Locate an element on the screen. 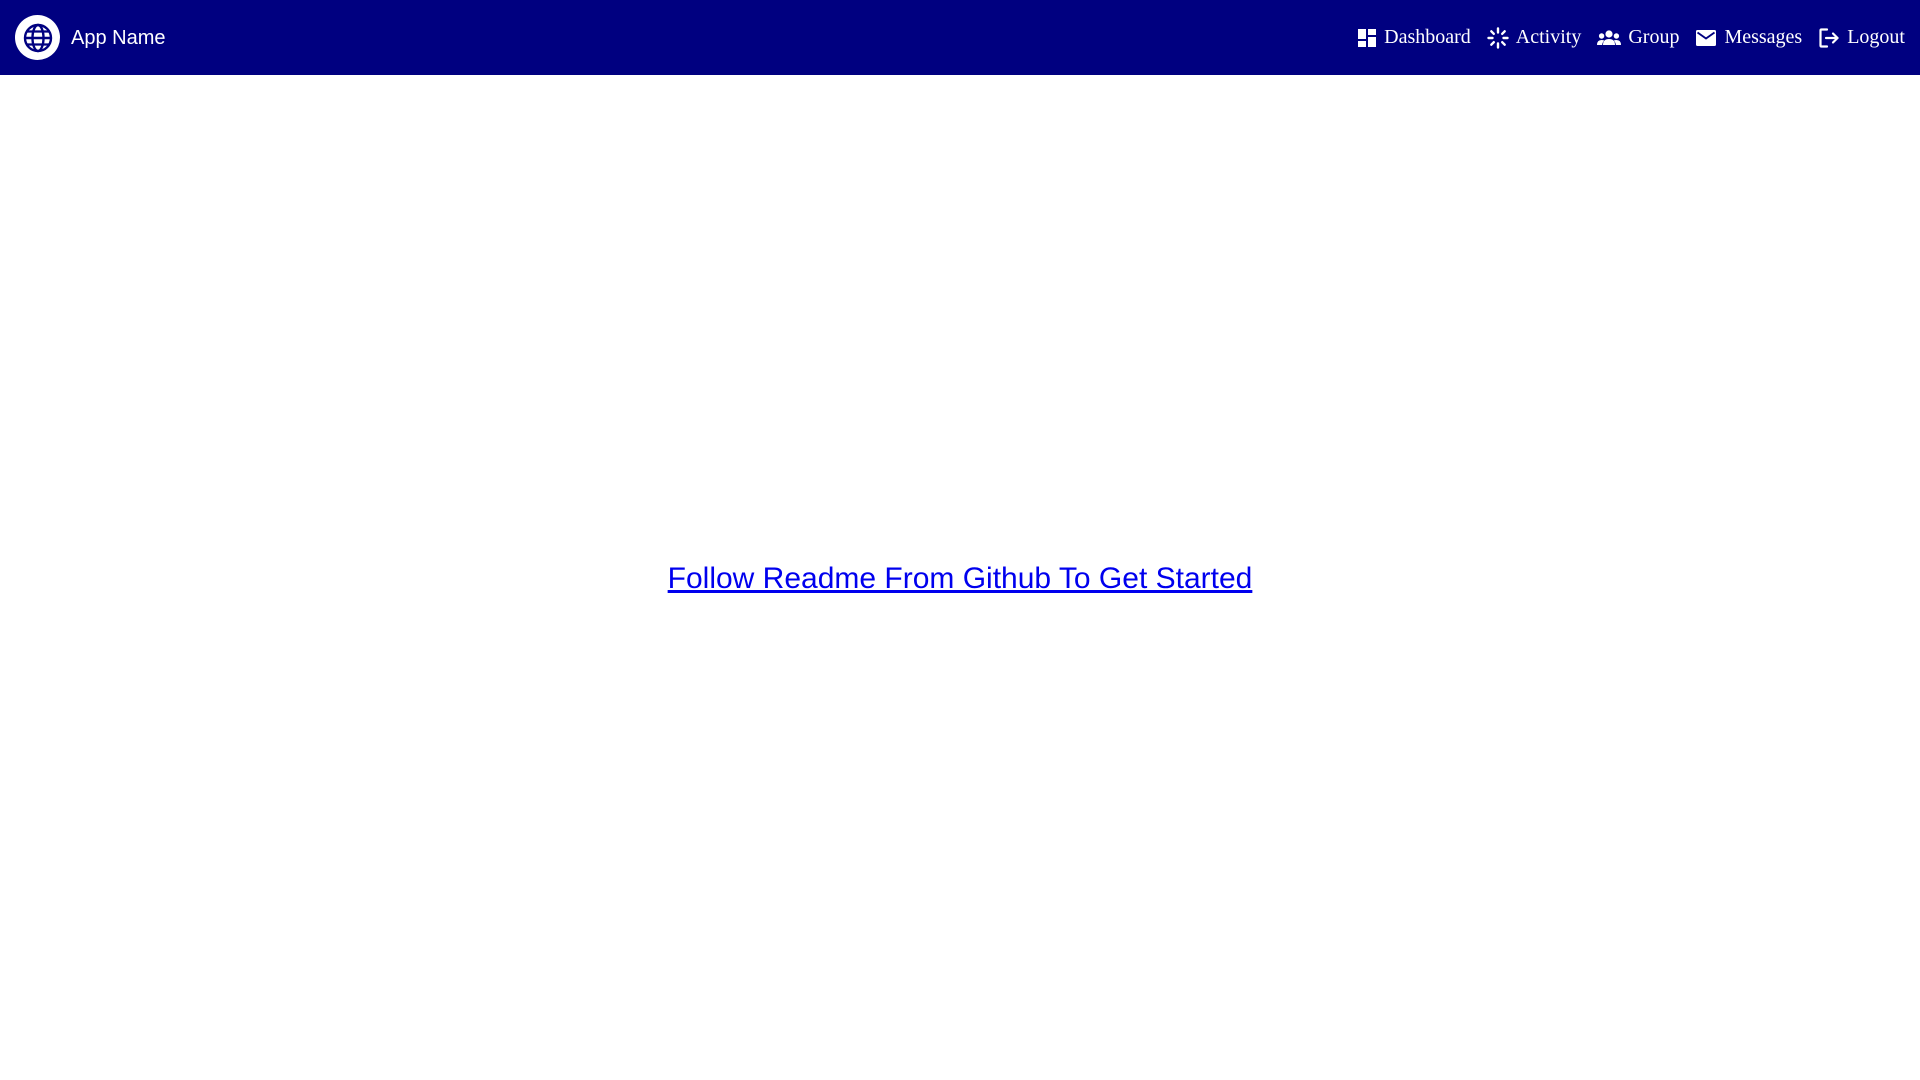 Image resolution: width=1920 pixels, height=1080 pixels. nav-item-group: Group is located at coordinates (1638, 37).